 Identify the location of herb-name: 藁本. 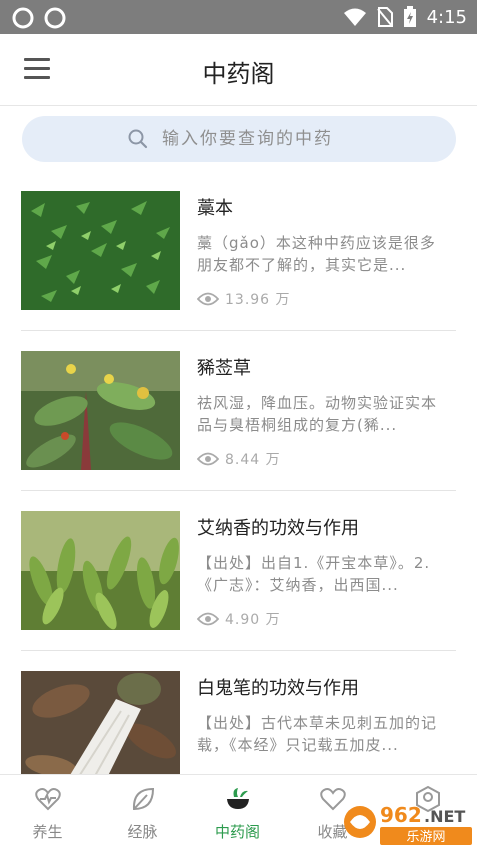
(215, 208).